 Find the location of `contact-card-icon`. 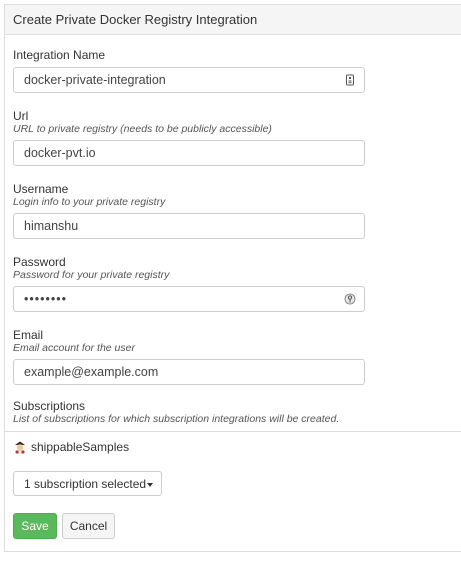

contact-card-icon is located at coordinates (350, 80).